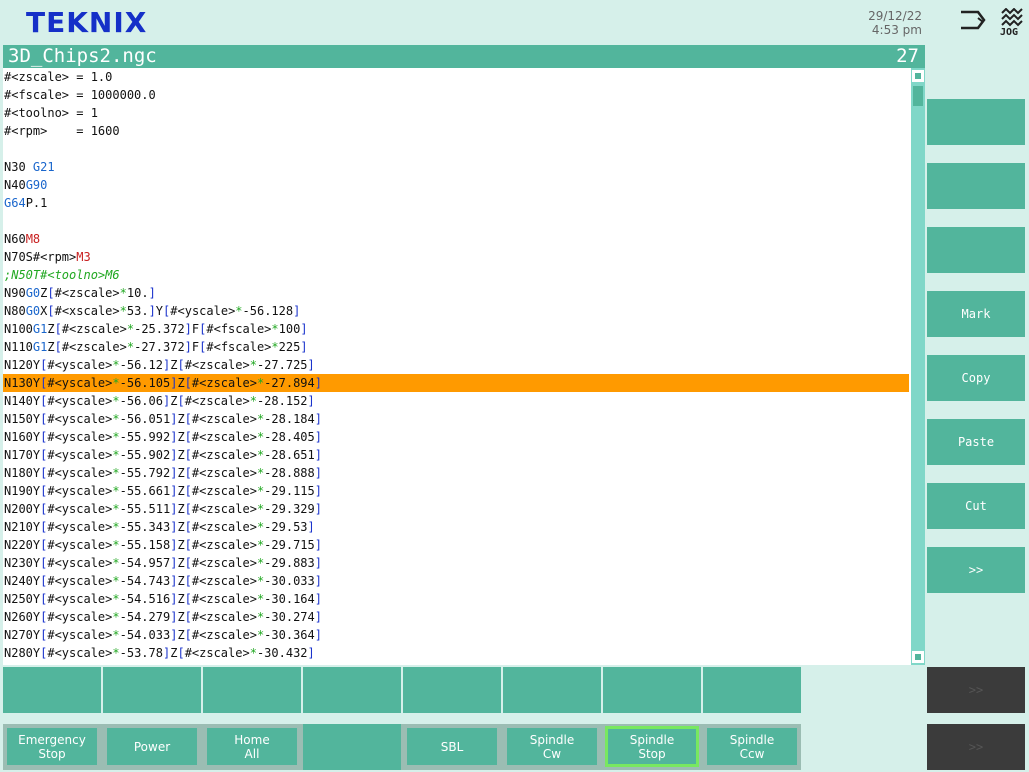 The image size is (1029, 772). I want to click on home-all-button: Home All, so click(252, 746).